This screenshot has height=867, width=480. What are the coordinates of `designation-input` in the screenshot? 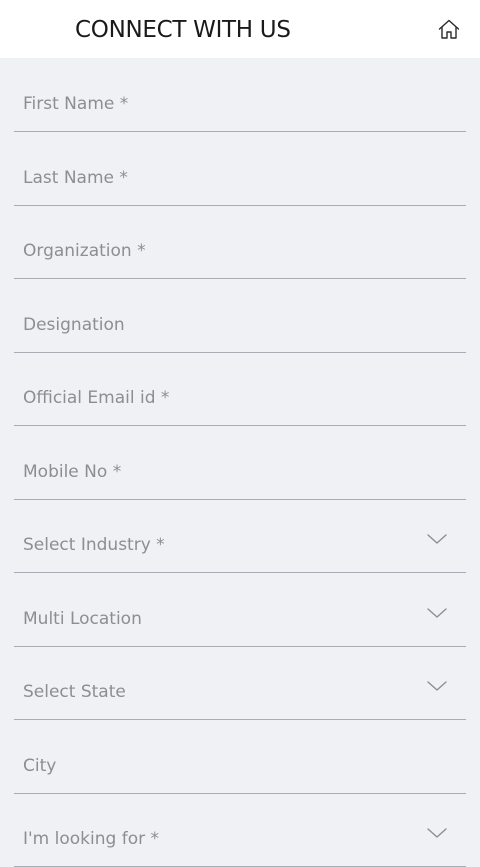 It's located at (223, 324).